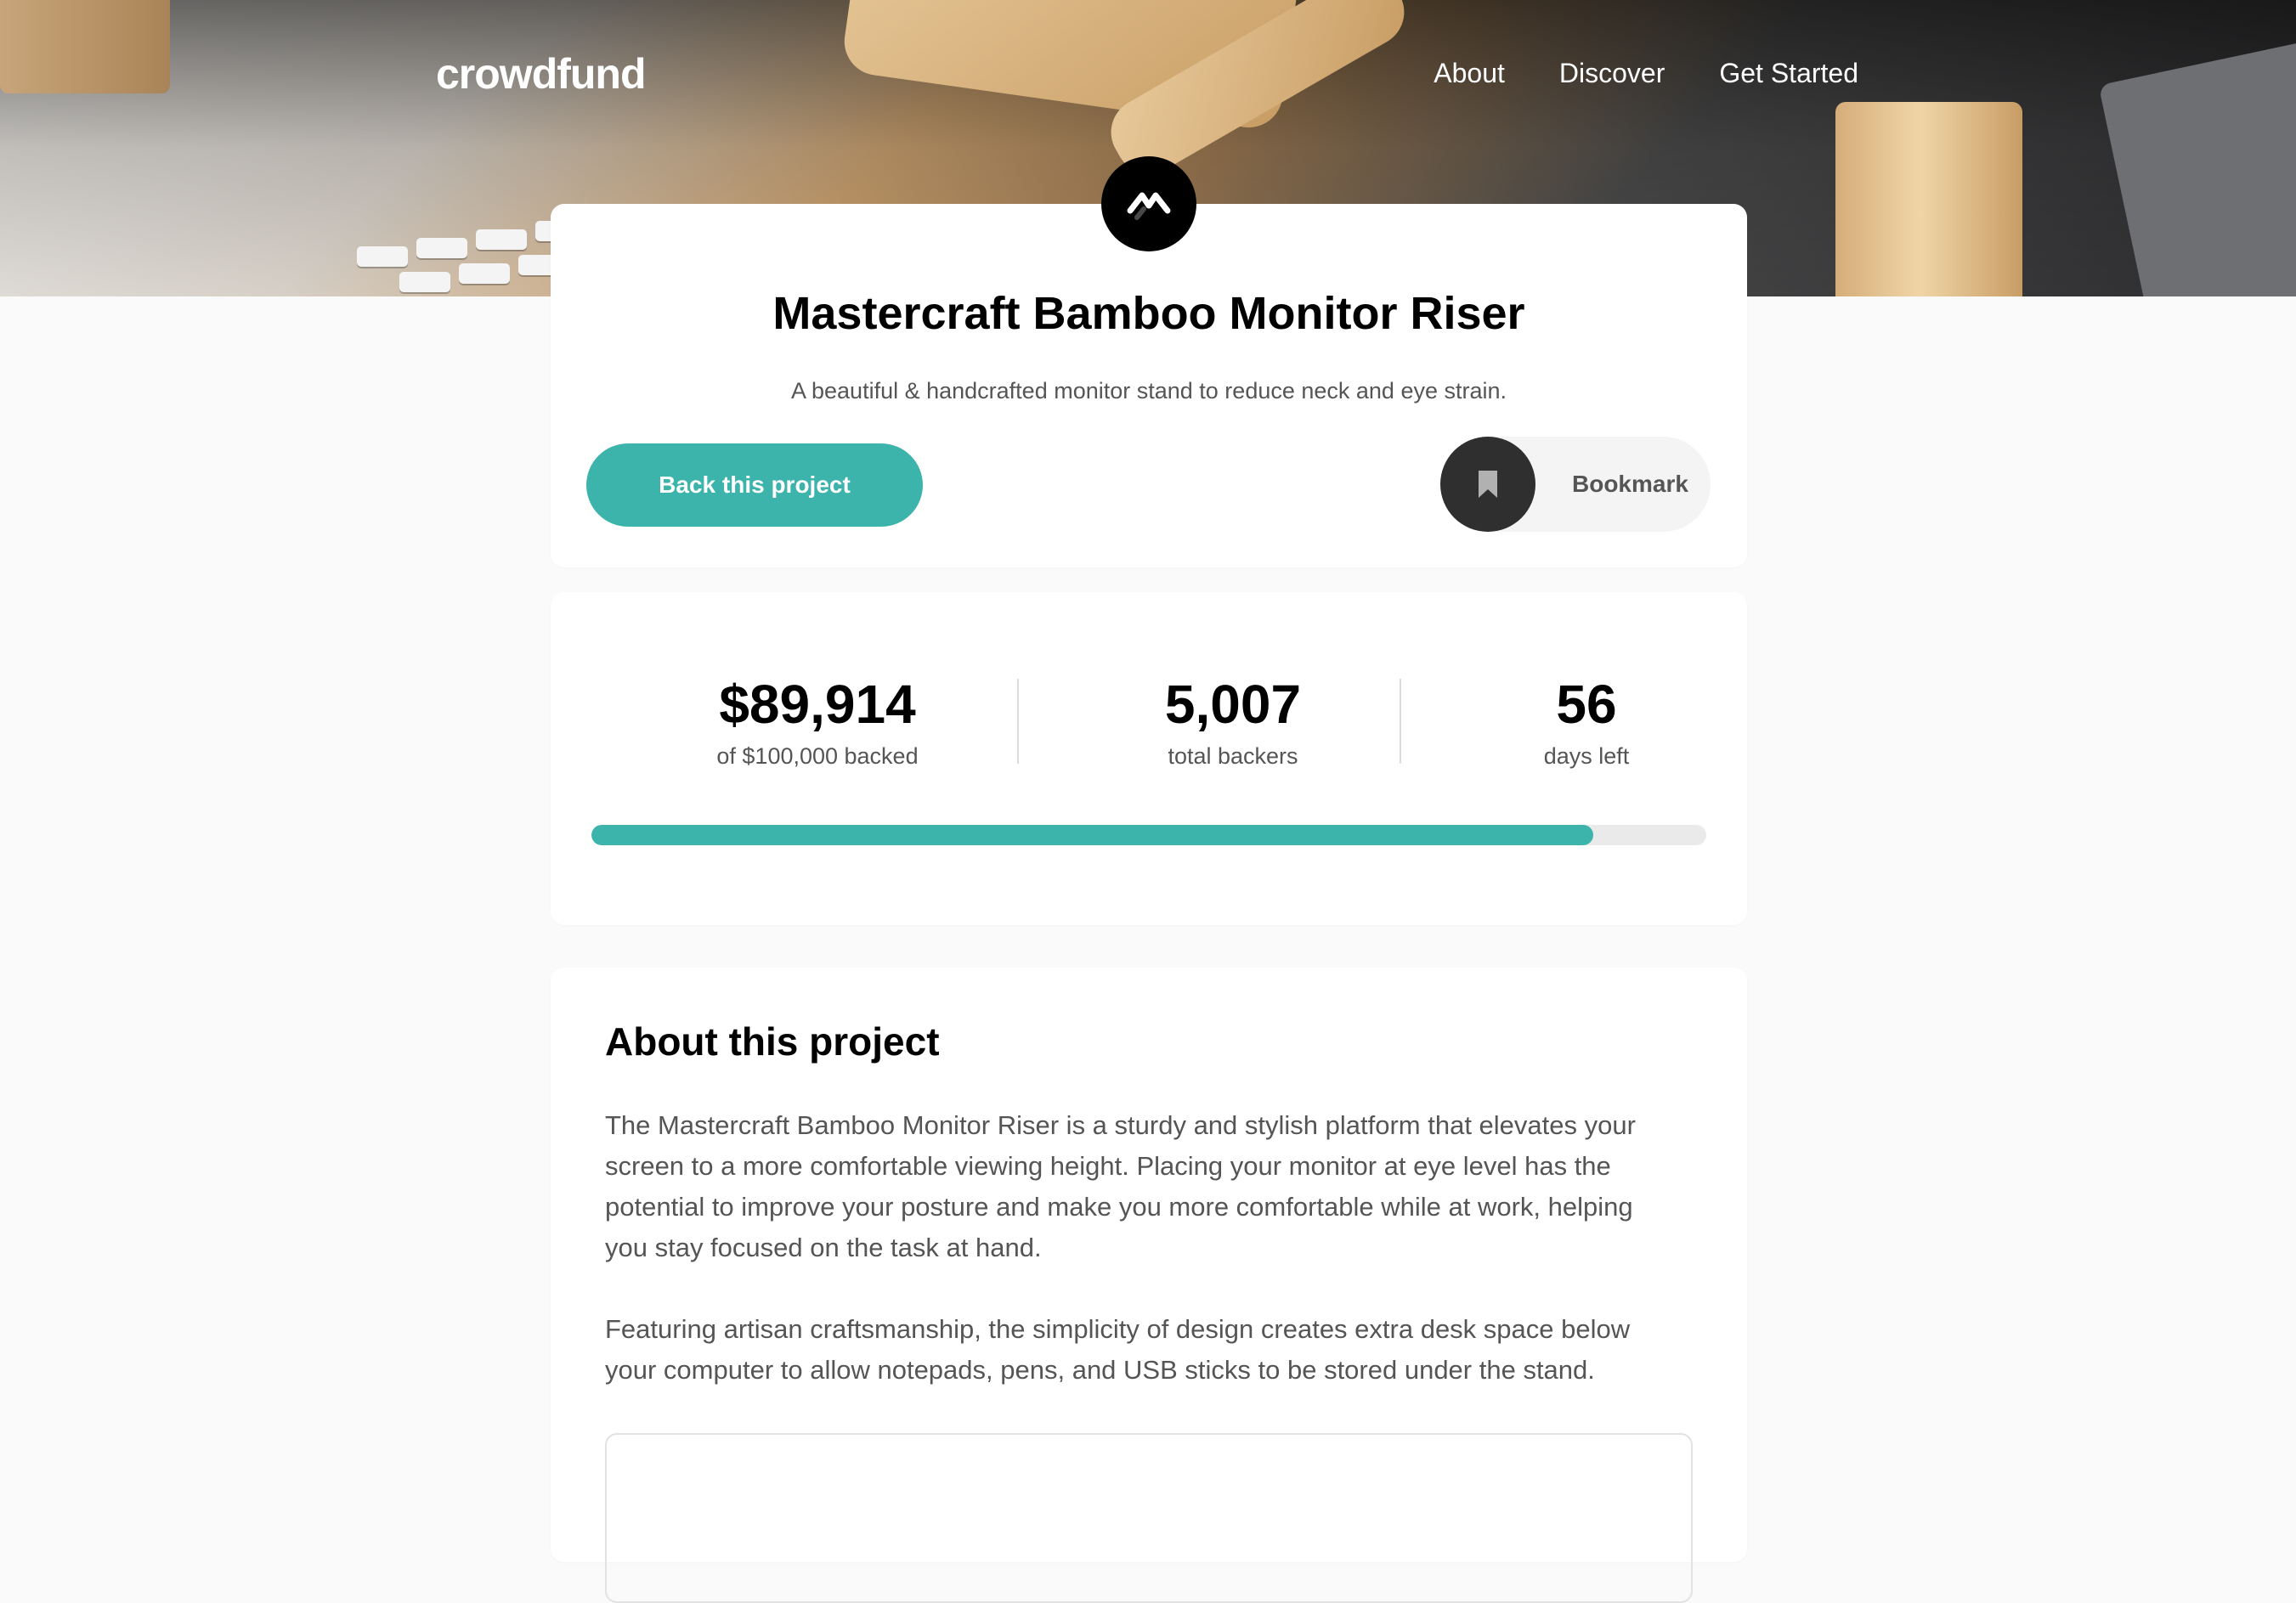  Describe the element at coordinates (541, 74) in the screenshot. I see `site-logo: crowdfund` at that location.